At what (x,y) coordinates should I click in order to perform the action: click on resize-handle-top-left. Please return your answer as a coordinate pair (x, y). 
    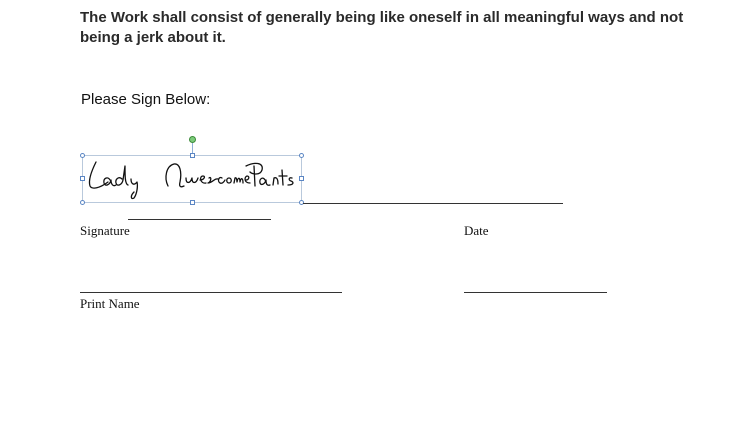
    Looking at the image, I should click on (82, 155).